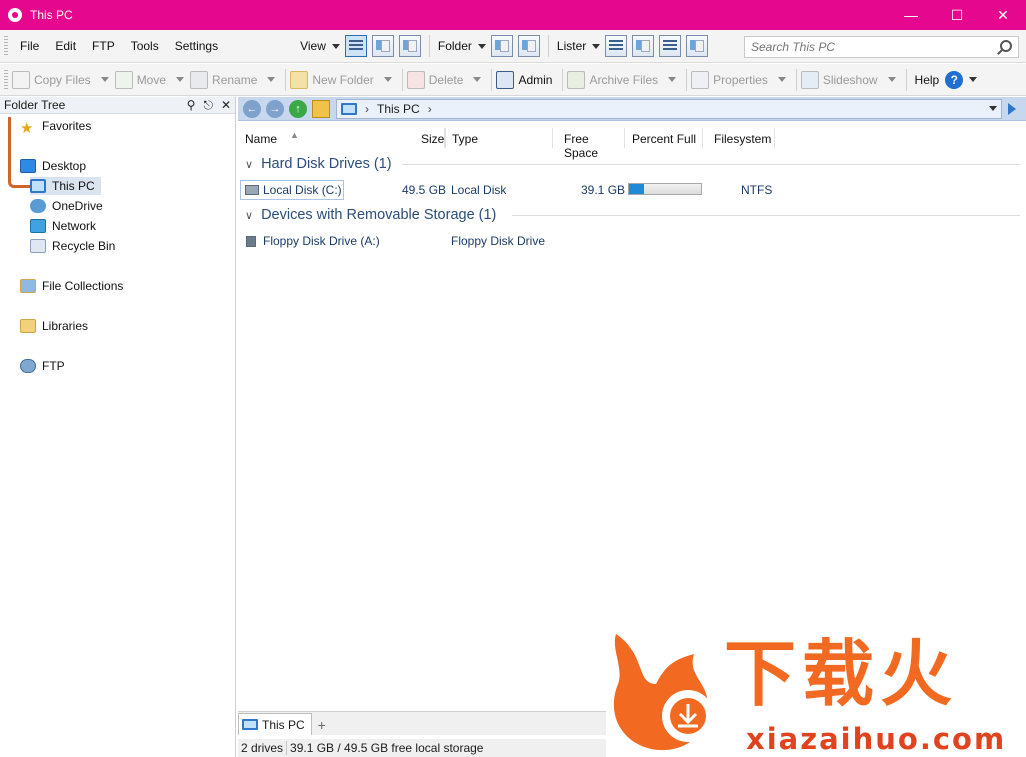  I want to click on lister-label: Lister, so click(571, 46).